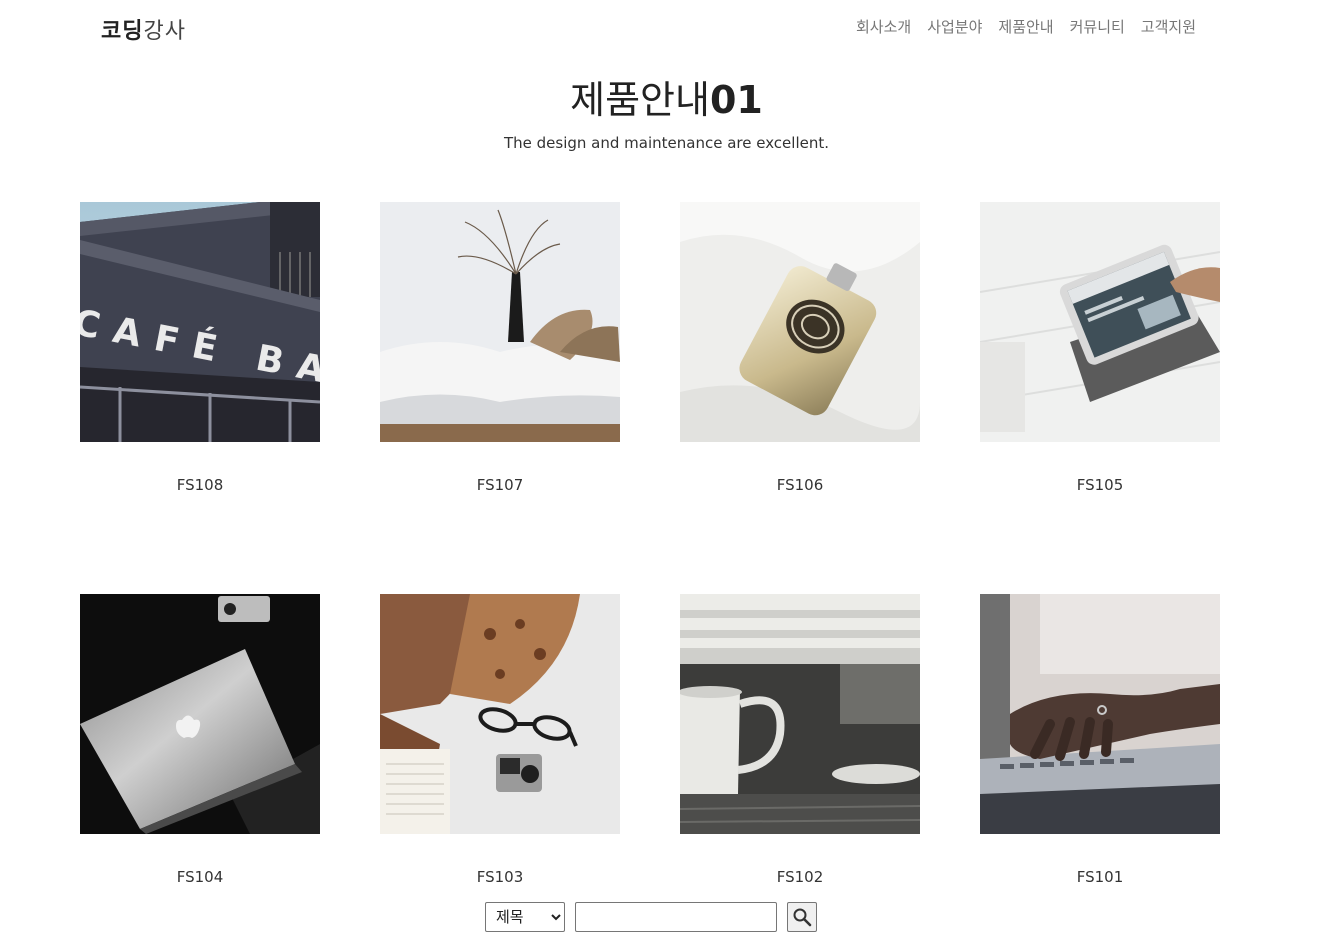  I want to click on logo-sub: 강사, so click(164, 31).